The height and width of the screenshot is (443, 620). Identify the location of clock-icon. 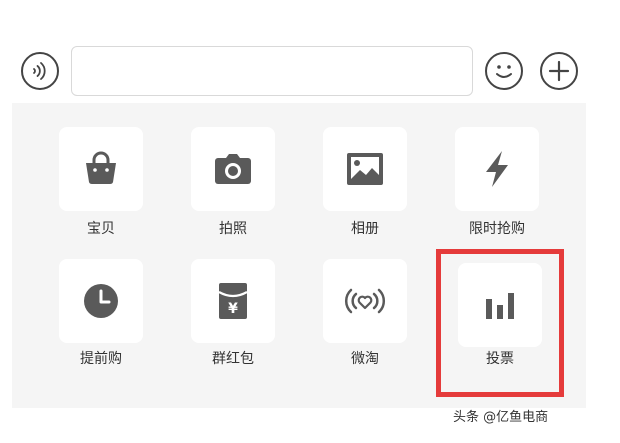
(101, 301).